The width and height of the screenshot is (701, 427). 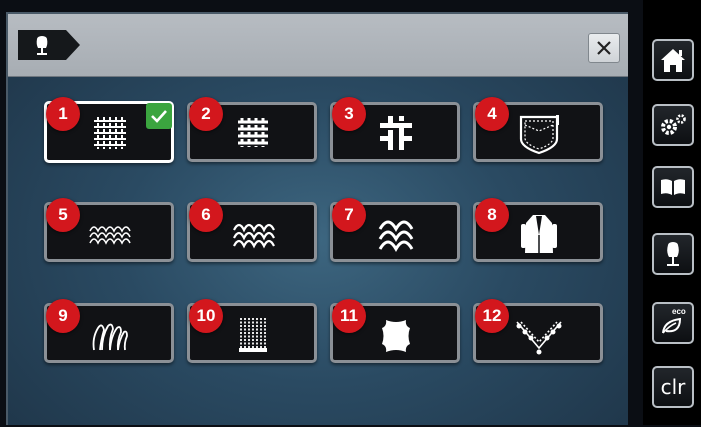 What do you see at coordinates (253, 335) in the screenshot?
I see `terry-cloth-icon` at bounding box center [253, 335].